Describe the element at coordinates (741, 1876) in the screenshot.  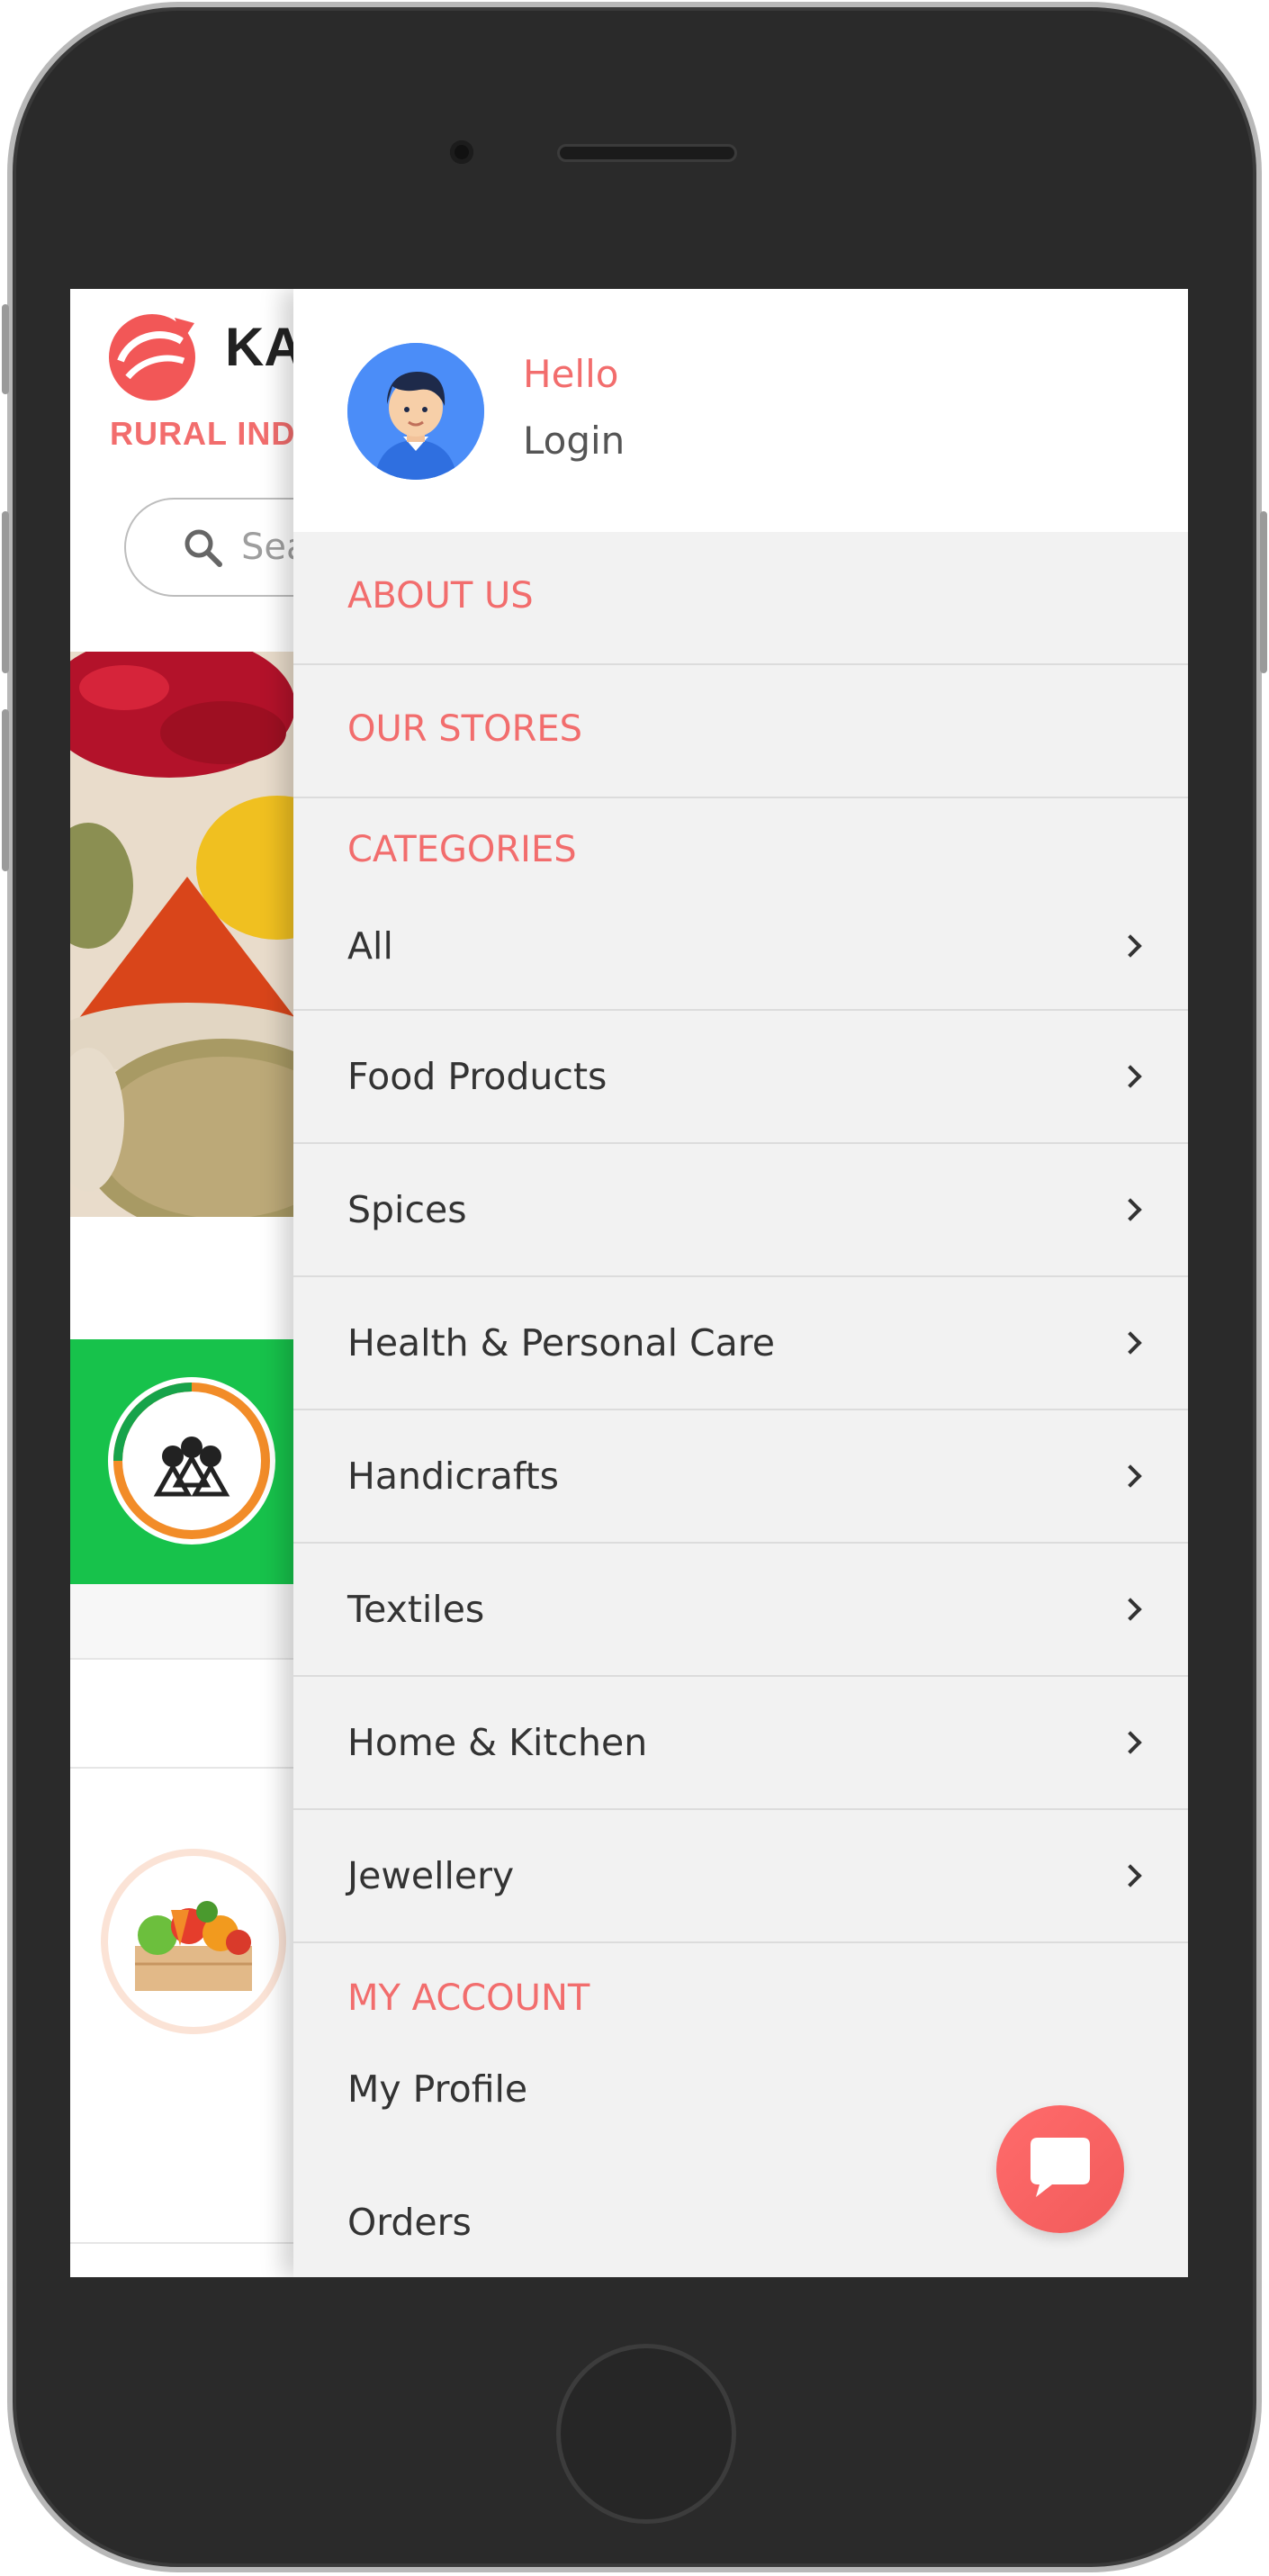
I see `category-item-jewellery: Jewellery` at that location.